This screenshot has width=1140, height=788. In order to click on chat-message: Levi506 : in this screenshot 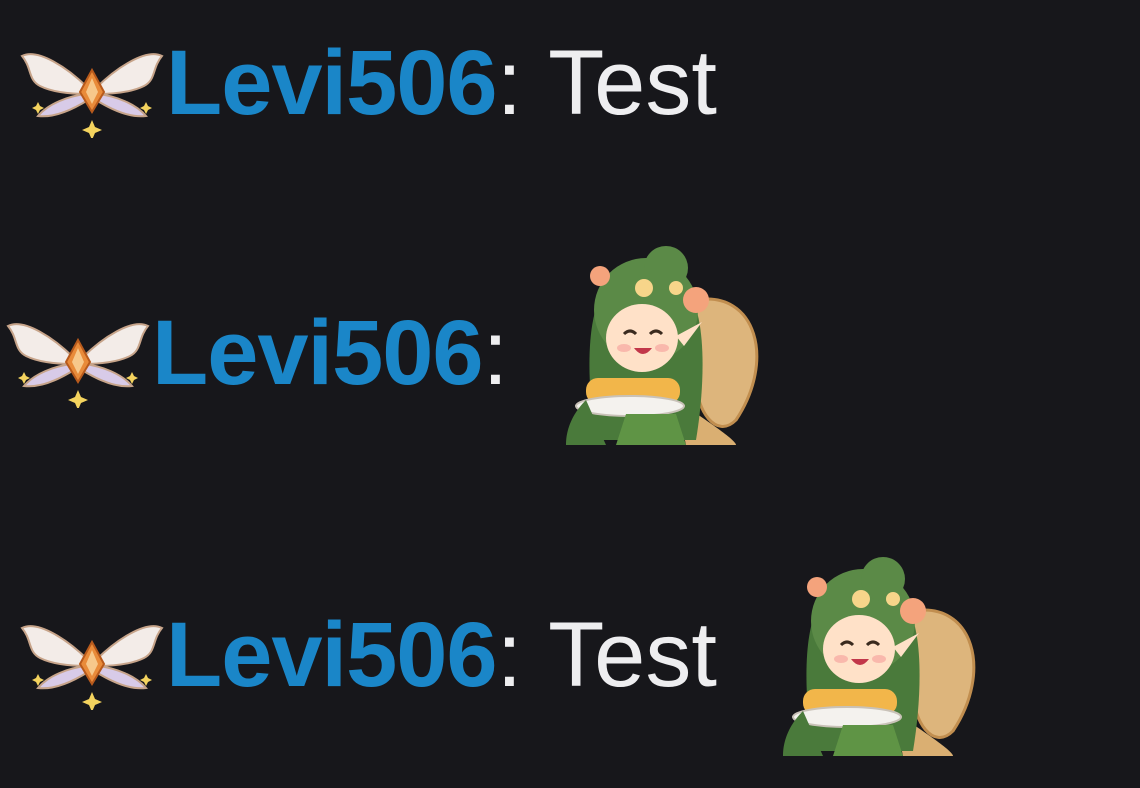, I will do `click(385, 353)`.